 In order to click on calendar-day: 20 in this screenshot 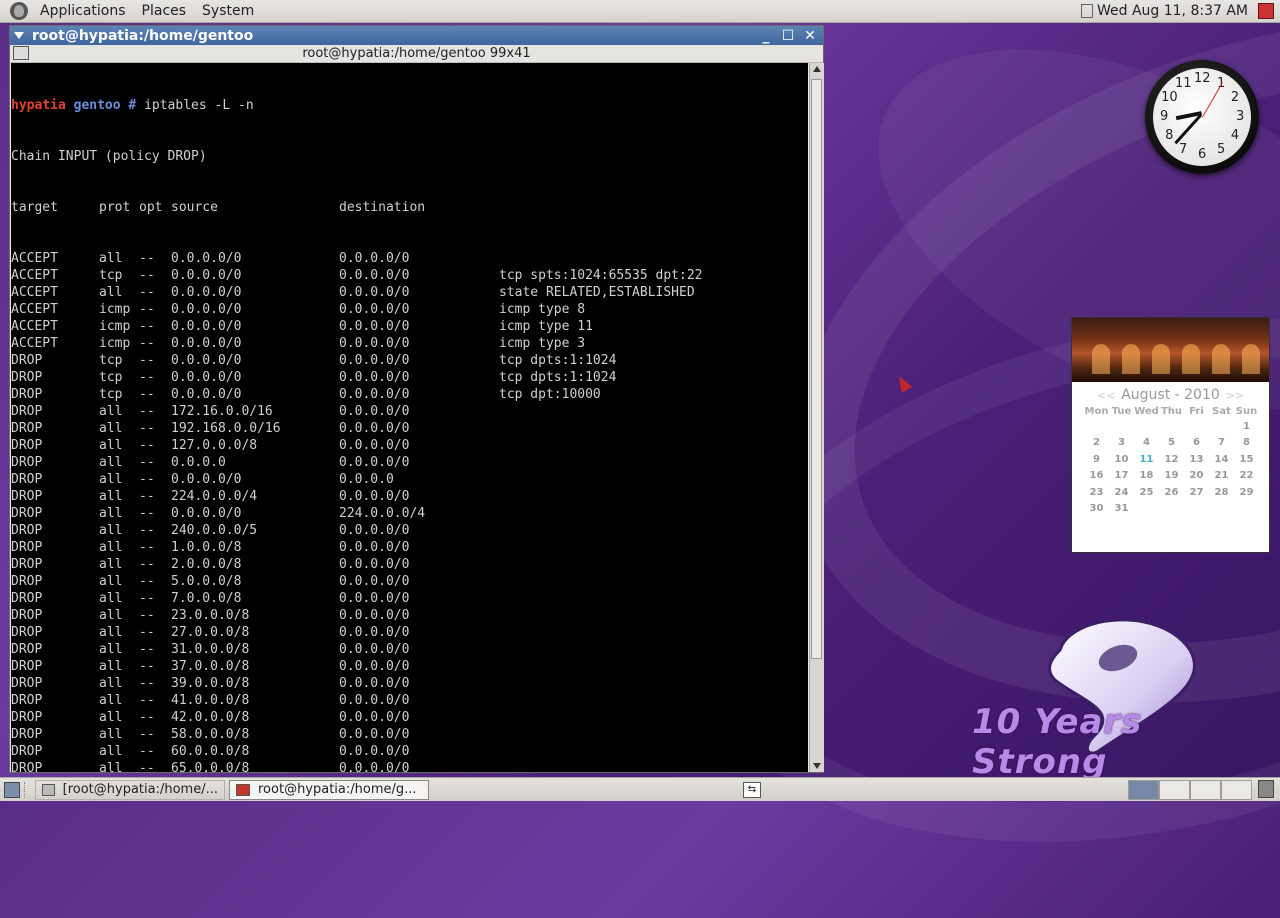, I will do `click(1196, 476)`.